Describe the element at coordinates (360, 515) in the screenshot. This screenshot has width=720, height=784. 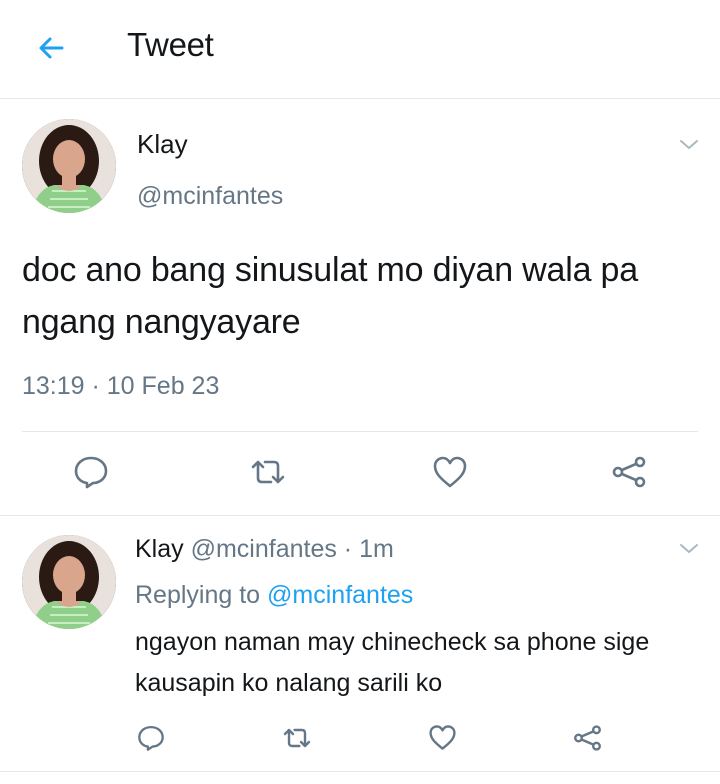
I see `section-separator` at that location.